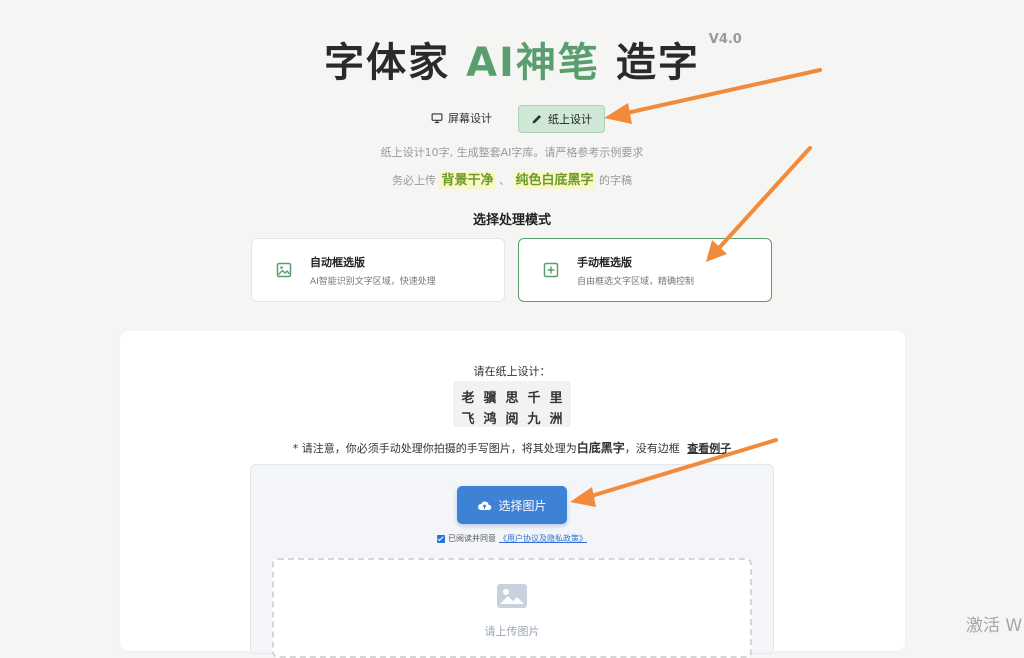 The height and width of the screenshot is (658, 1024). Describe the element at coordinates (441, 538) in the screenshot. I see `agreement-checkbox` at that location.